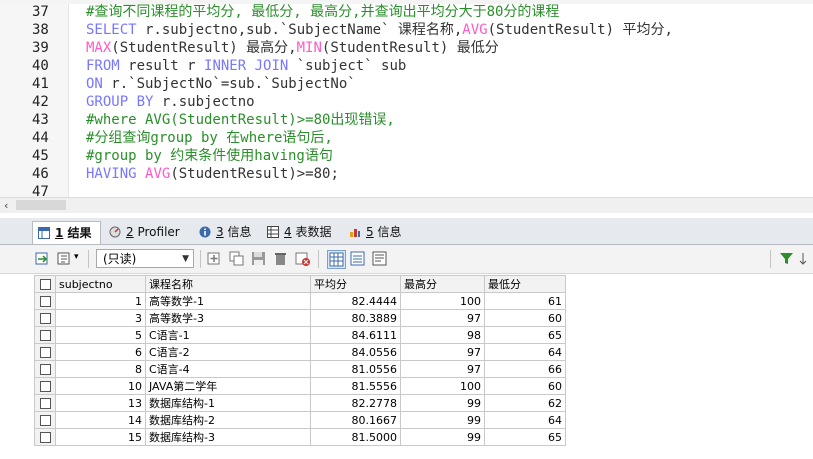 This screenshot has width=813, height=459. I want to click on table-cell: 数据库结构-2, so click(228, 420).